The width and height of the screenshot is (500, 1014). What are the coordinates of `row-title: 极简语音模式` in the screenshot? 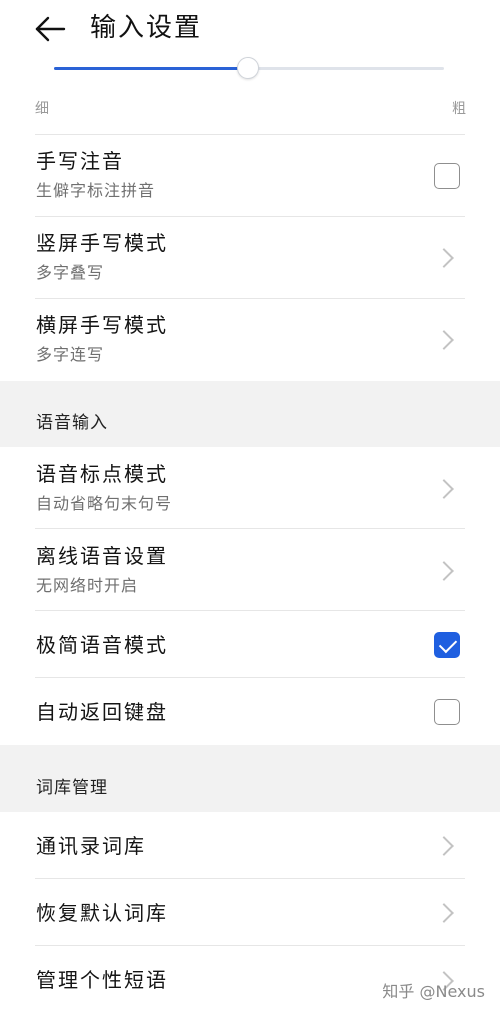 It's located at (102, 645).